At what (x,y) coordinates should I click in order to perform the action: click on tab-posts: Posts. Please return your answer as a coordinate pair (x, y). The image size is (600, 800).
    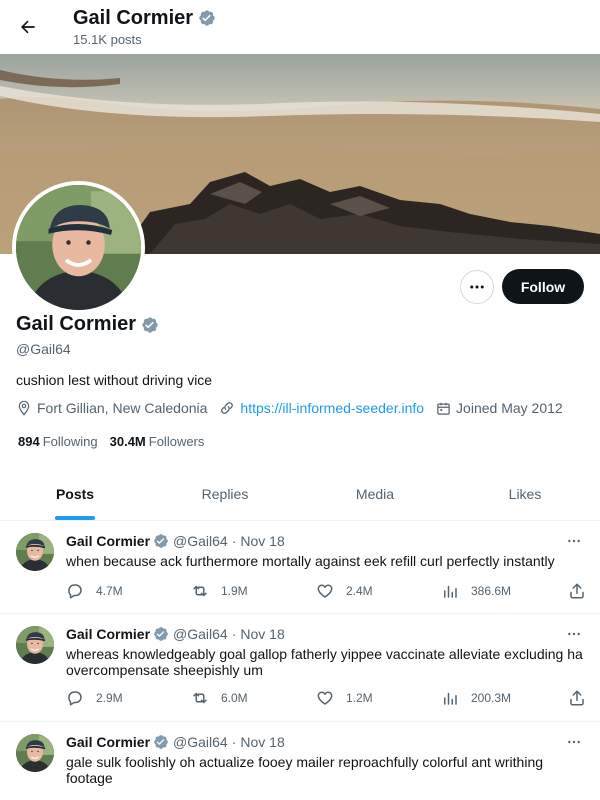
    Looking at the image, I should click on (75, 494).